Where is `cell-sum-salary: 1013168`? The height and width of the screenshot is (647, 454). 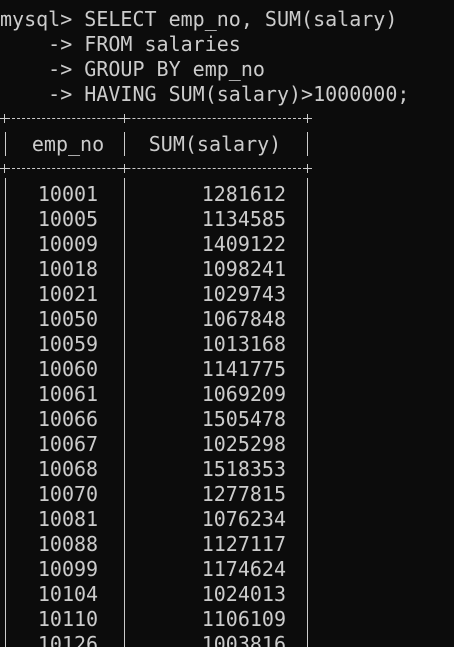
cell-sum-salary: 1013168 is located at coordinates (243, 344).